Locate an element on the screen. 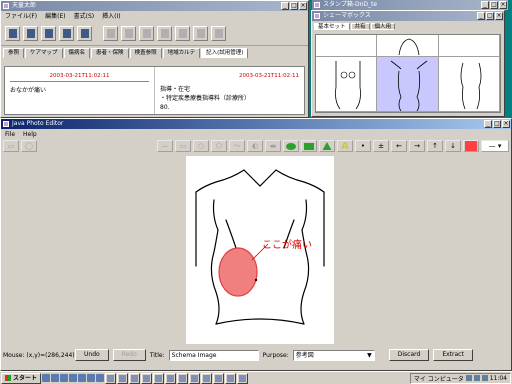 The height and width of the screenshot is (384, 512). tab-reference: 参照 is located at coordinates (14, 53).